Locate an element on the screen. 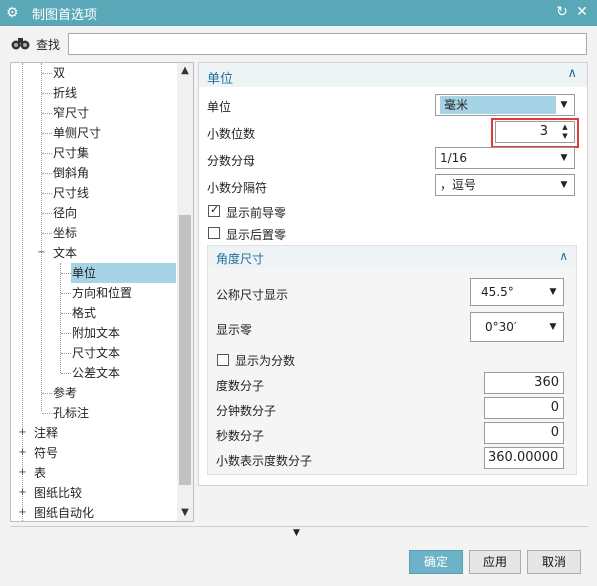  tree-item-table: 表 is located at coordinates (40, 473).